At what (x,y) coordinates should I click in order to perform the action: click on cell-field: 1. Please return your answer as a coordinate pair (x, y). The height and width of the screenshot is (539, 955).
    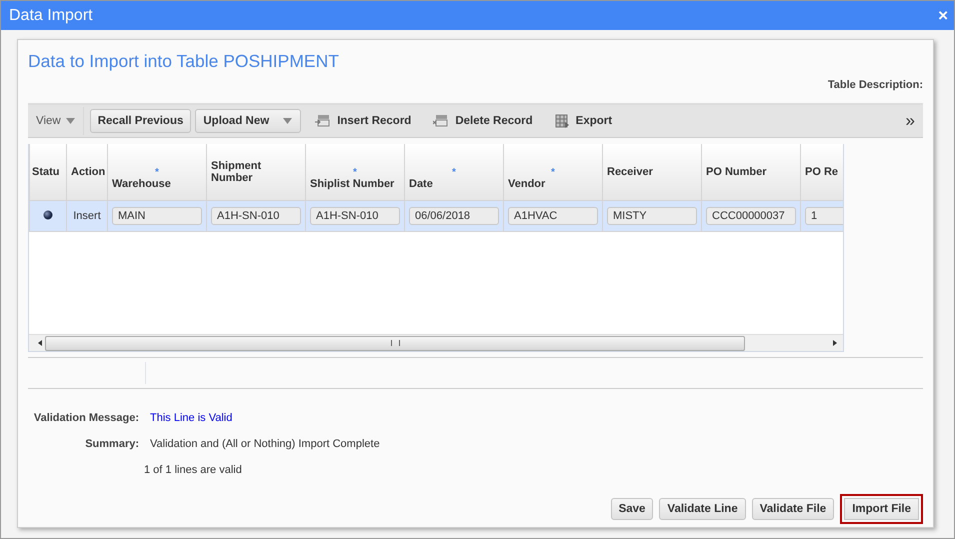
    Looking at the image, I should click on (824, 216).